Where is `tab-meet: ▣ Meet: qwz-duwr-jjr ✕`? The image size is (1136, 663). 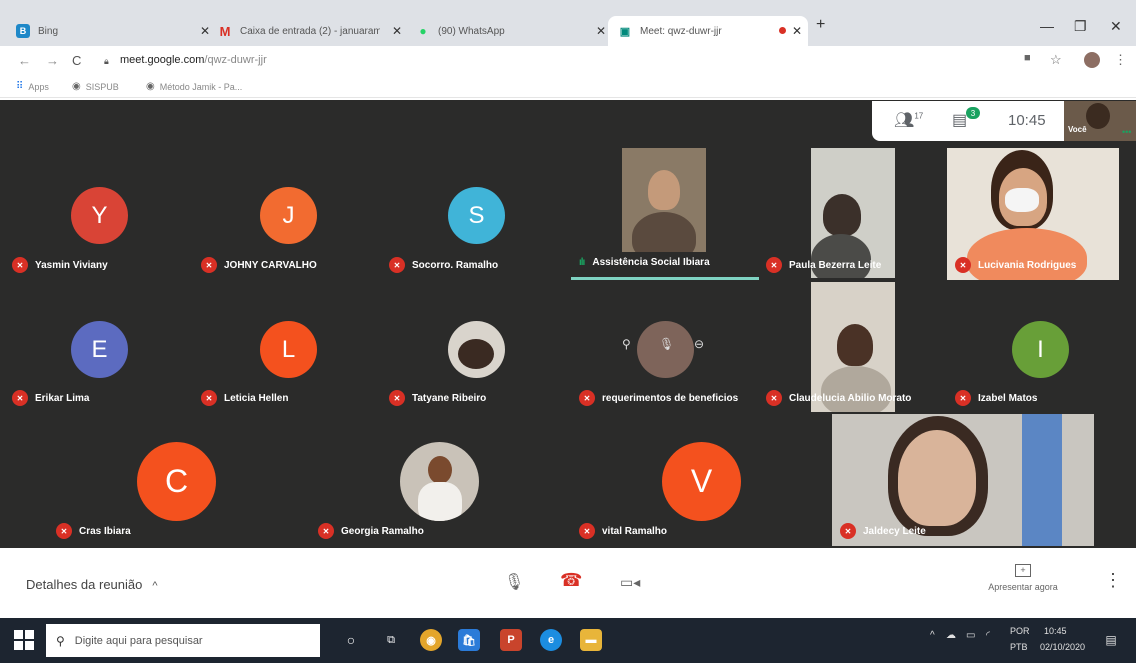 tab-meet: ▣ Meet: qwz-duwr-jjr ✕ is located at coordinates (708, 31).